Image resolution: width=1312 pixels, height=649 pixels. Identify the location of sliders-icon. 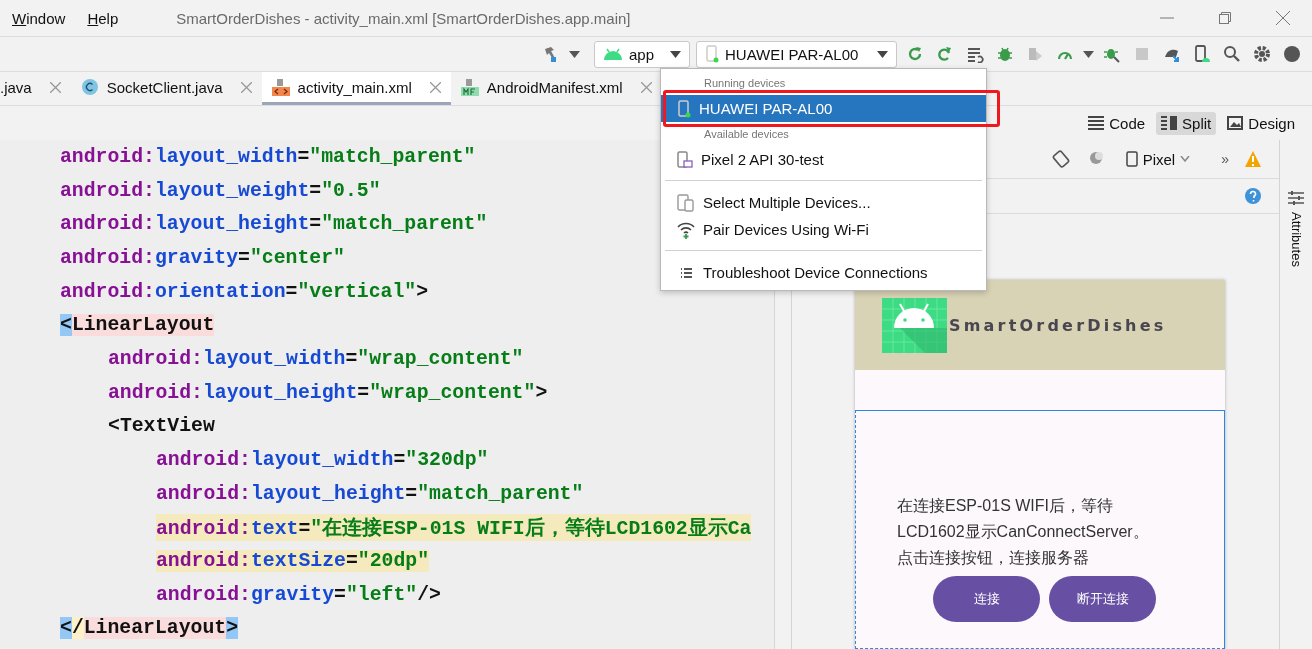
(1296, 198).